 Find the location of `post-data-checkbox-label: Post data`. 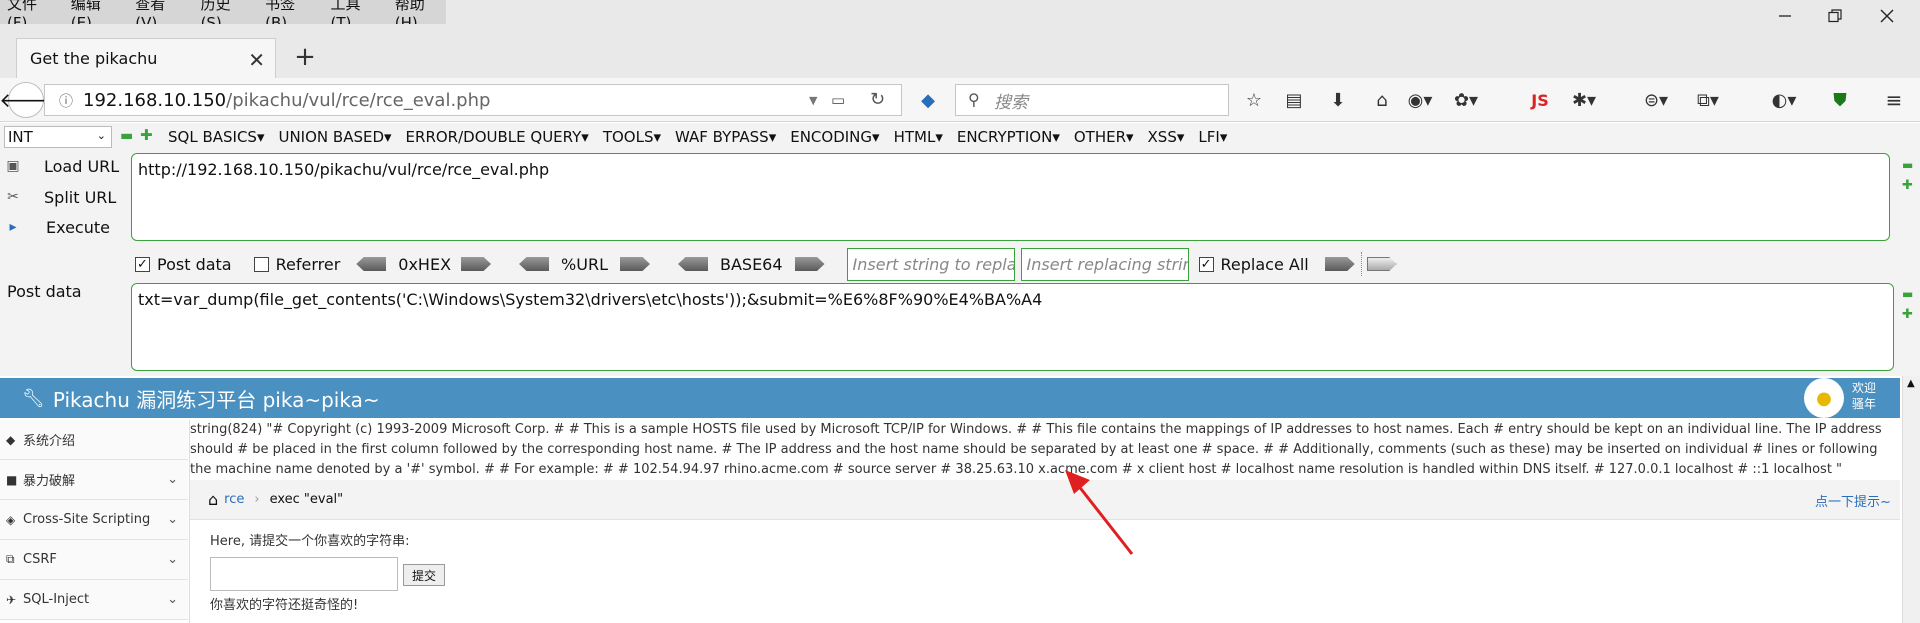

post-data-checkbox-label: Post data is located at coordinates (194, 264).